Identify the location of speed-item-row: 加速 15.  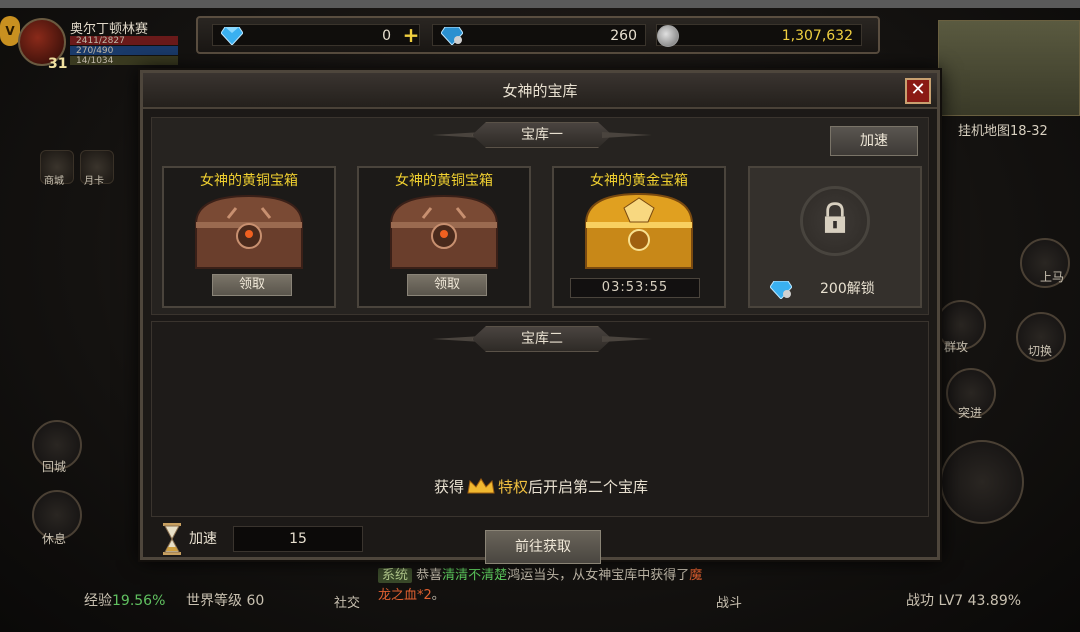
(540, 539).